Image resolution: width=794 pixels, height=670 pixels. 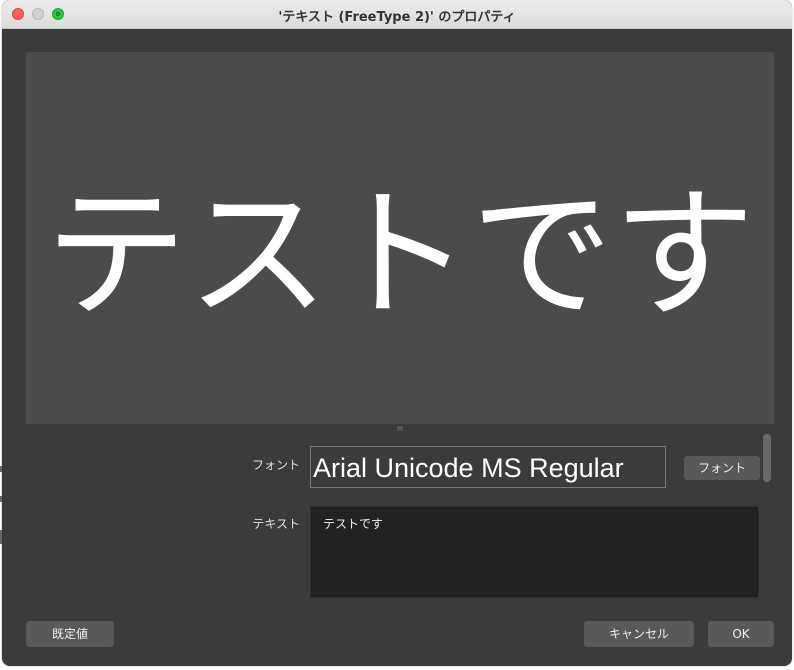 I want to click on font-display: Arial Unicode MS Regular, so click(x=488, y=467).